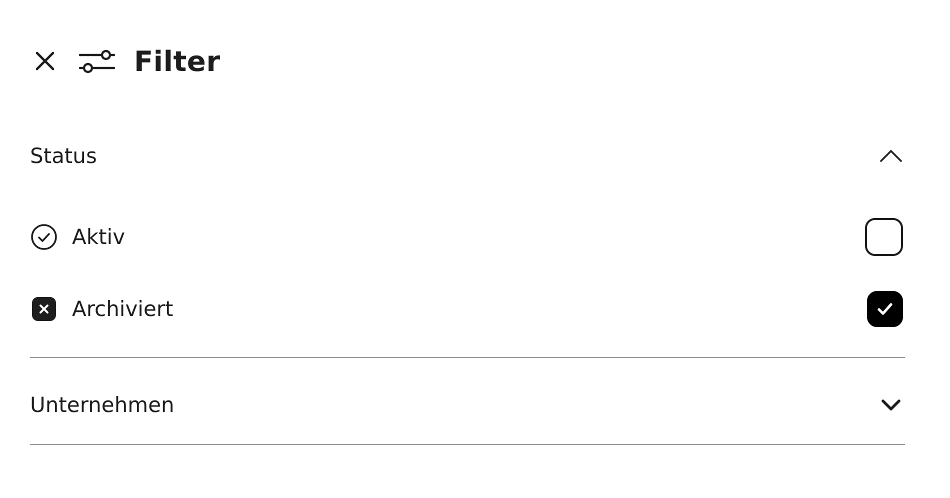 The image size is (950, 498). I want to click on option-label: Aktiv, so click(99, 237).